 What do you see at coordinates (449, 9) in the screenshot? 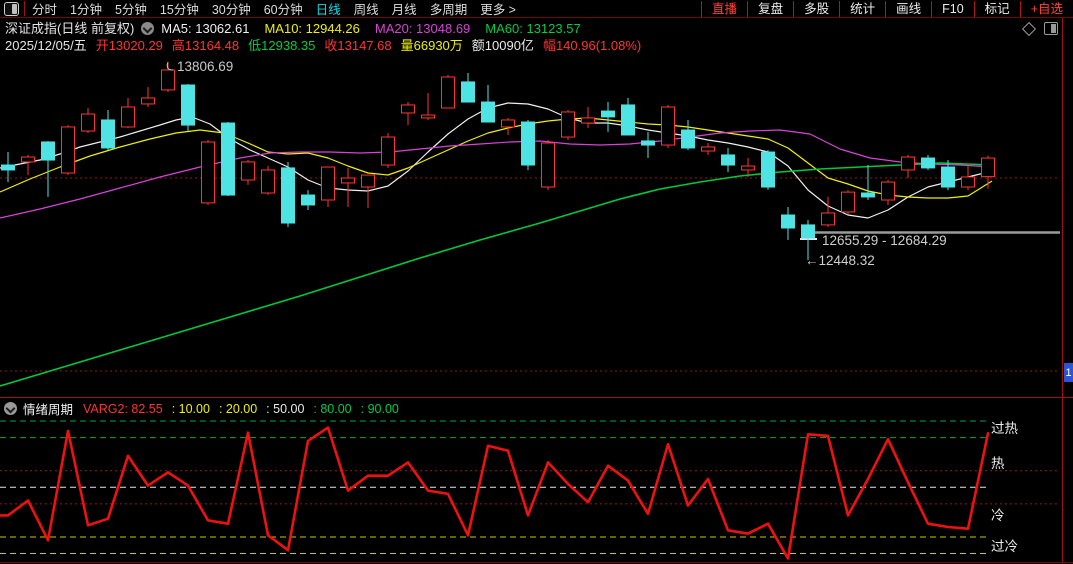
I see `period-tab: 多周期` at bounding box center [449, 9].